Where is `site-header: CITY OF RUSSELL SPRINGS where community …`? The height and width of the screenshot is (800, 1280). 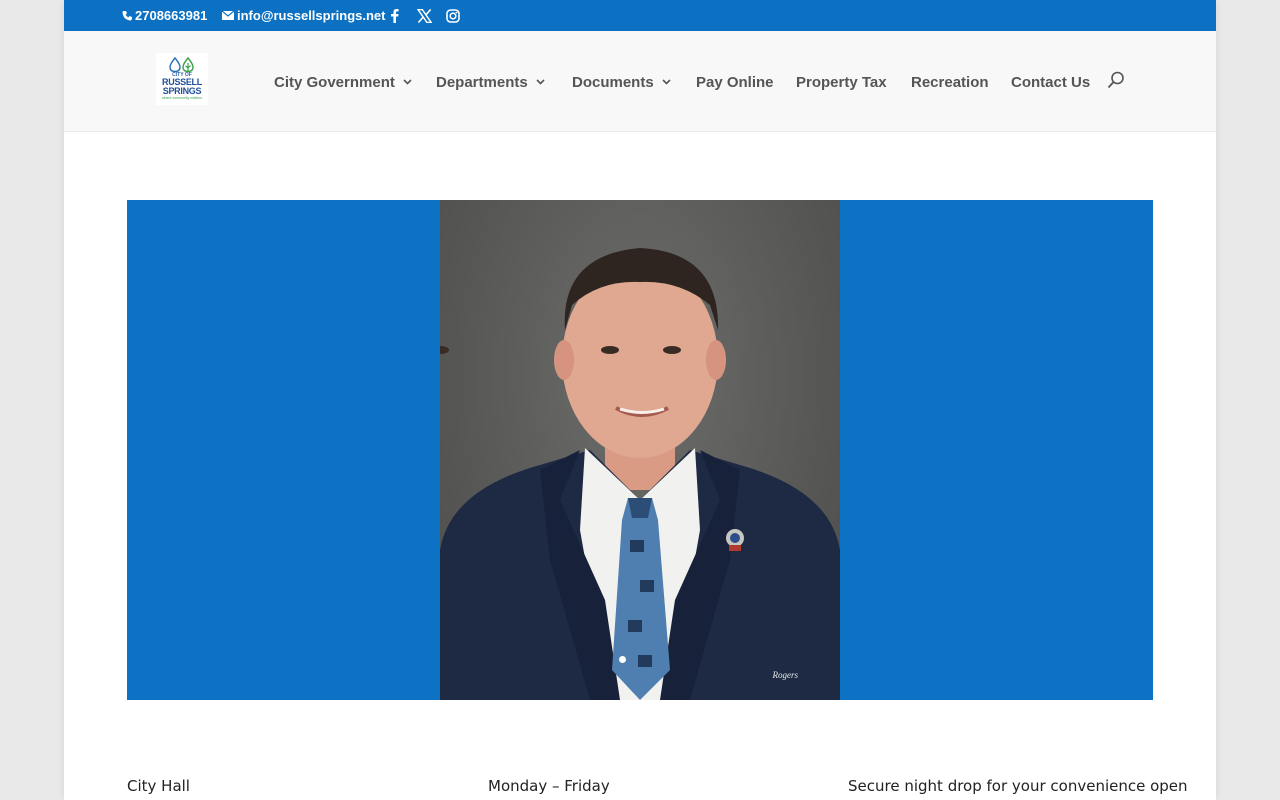 site-header: CITY OF RUSSELL SPRINGS where community … is located at coordinates (640, 81).